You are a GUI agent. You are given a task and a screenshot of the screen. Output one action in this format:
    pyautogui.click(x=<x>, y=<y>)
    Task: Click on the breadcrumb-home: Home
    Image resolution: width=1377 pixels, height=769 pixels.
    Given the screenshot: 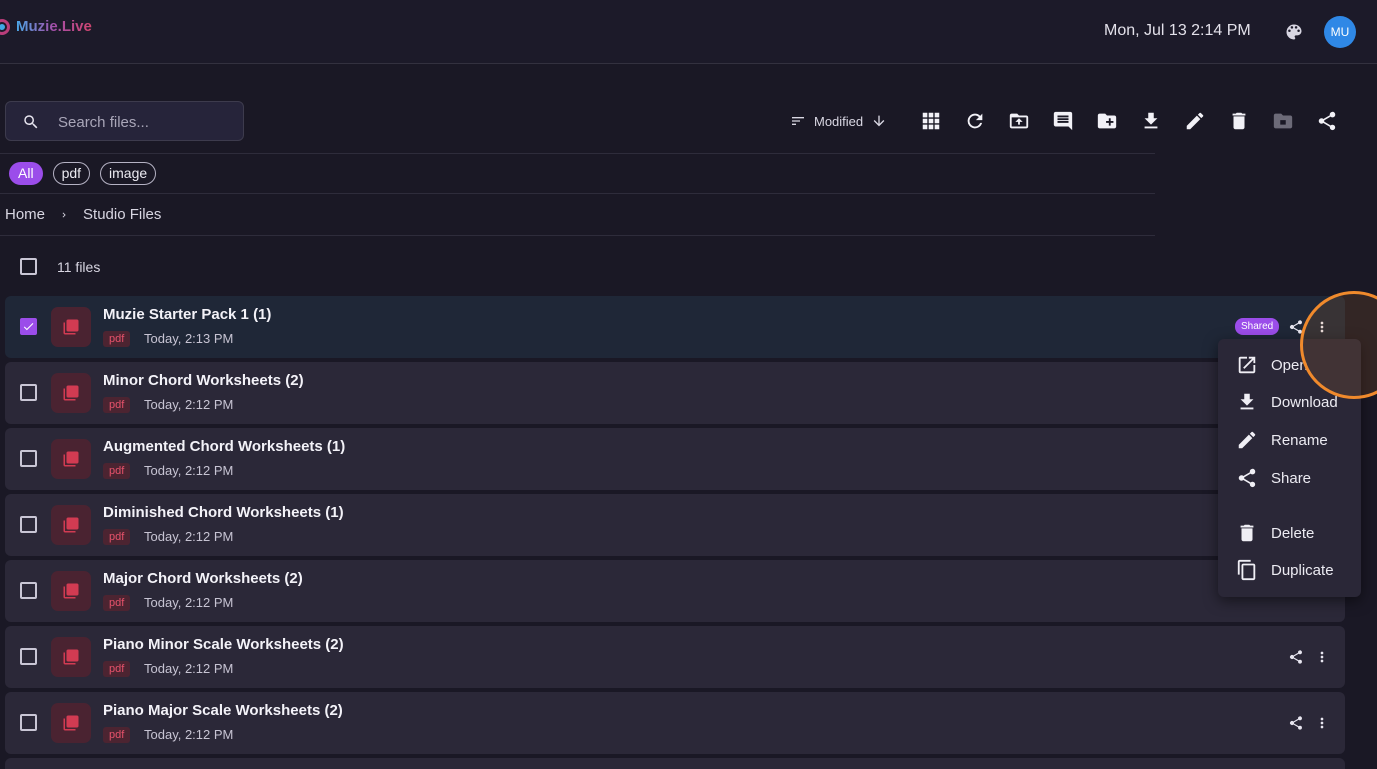 What is the action you would take?
    pyautogui.click(x=25, y=214)
    